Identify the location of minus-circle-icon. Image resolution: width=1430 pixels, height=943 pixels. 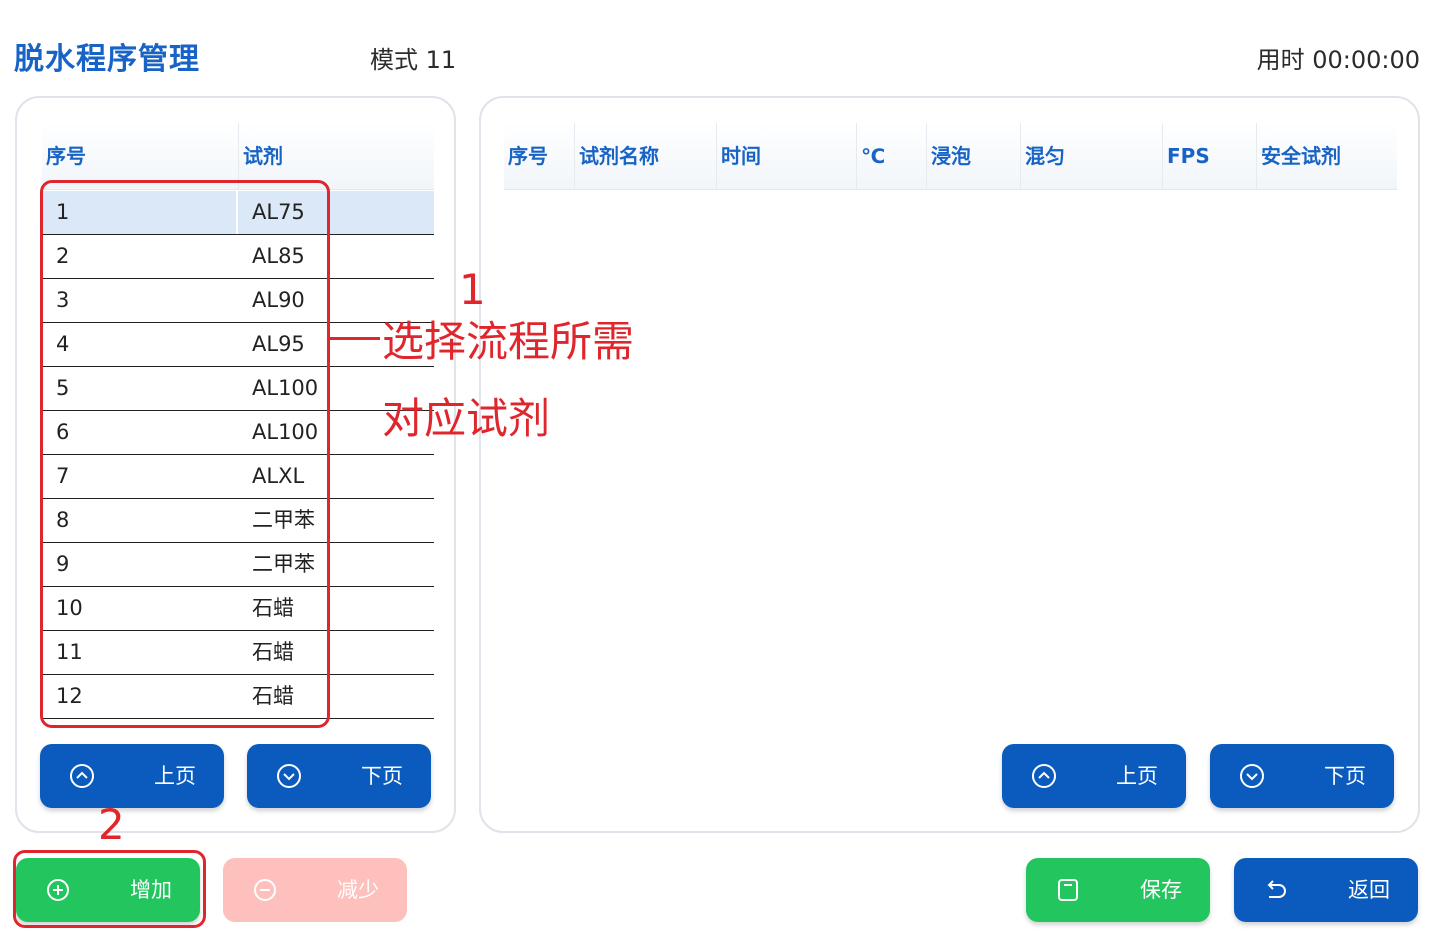
(265, 890).